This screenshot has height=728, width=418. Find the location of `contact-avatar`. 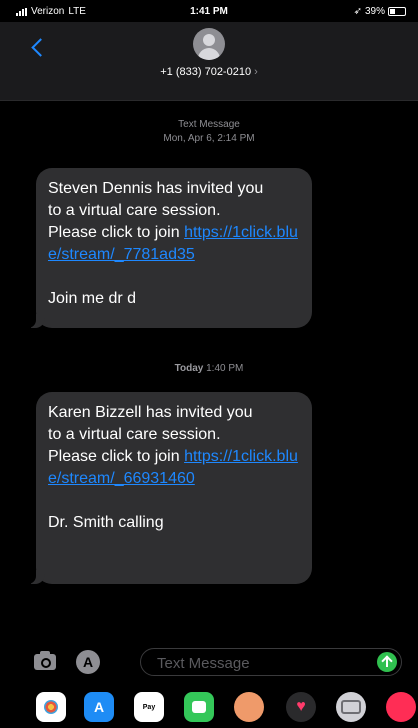

contact-avatar is located at coordinates (209, 44).